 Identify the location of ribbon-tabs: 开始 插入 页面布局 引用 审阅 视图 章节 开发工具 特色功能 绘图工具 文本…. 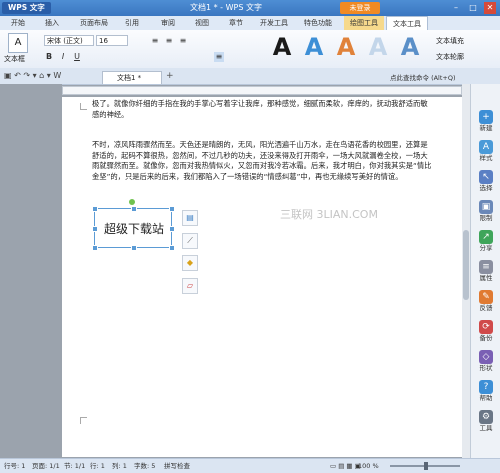
(250, 23).